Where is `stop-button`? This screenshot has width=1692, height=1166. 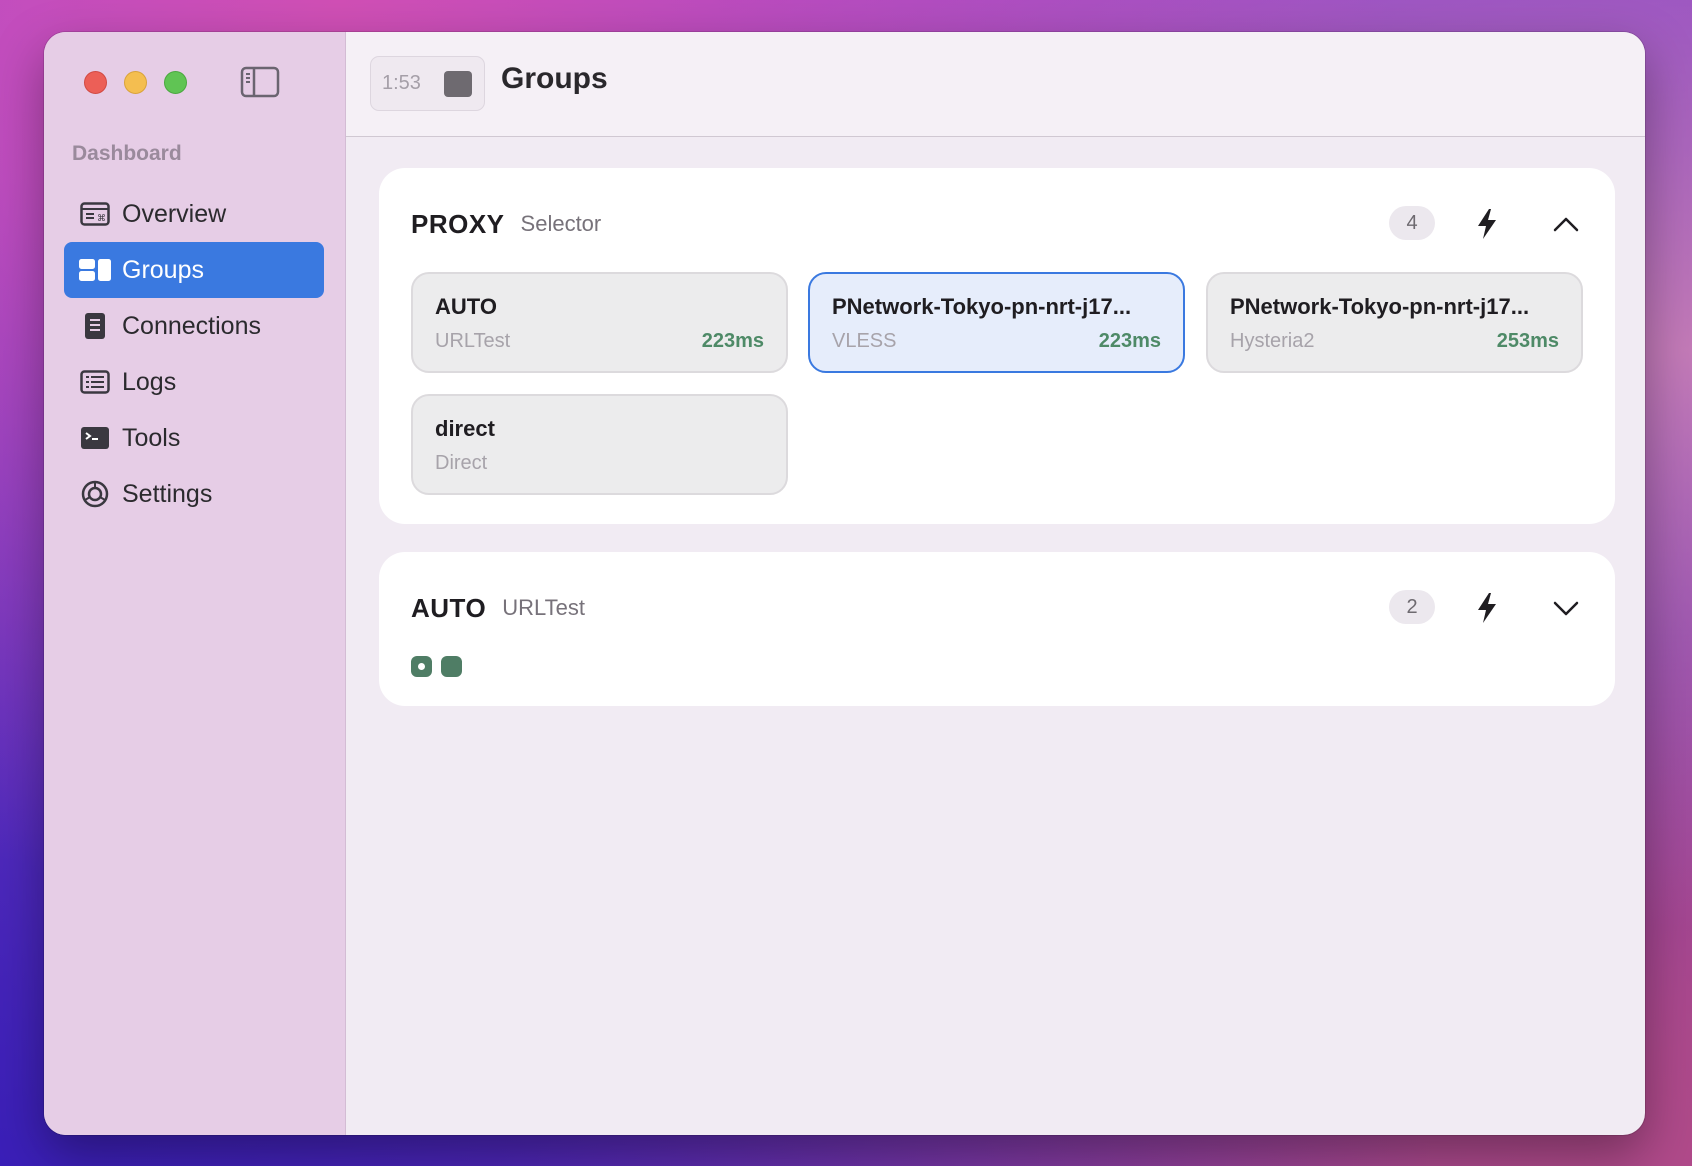 stop-button is located at coordinates (458, 84).